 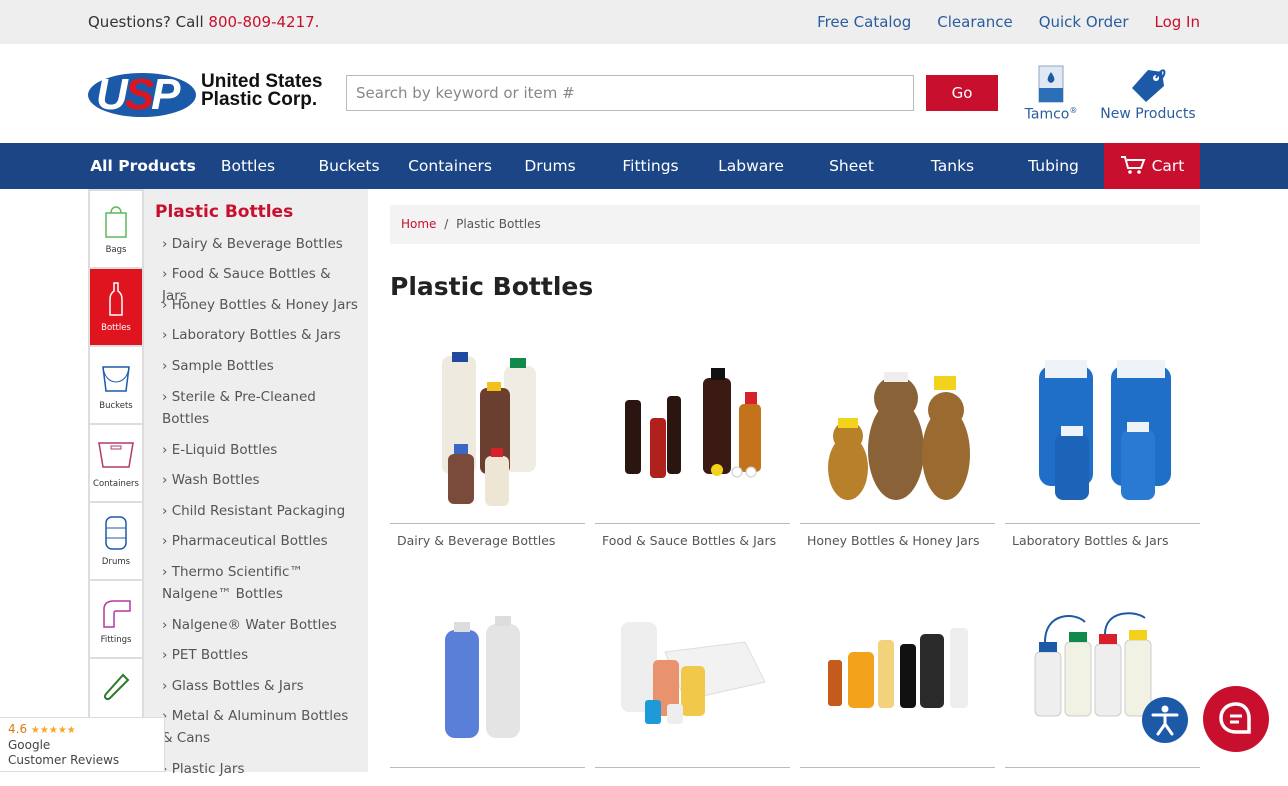 What do you see at coordinates (260, 583) in the screenshot?
I see `side-menu-item: › Thermo Scientific™ Nalgene™ Bottles` at bounding box center [260, 583].